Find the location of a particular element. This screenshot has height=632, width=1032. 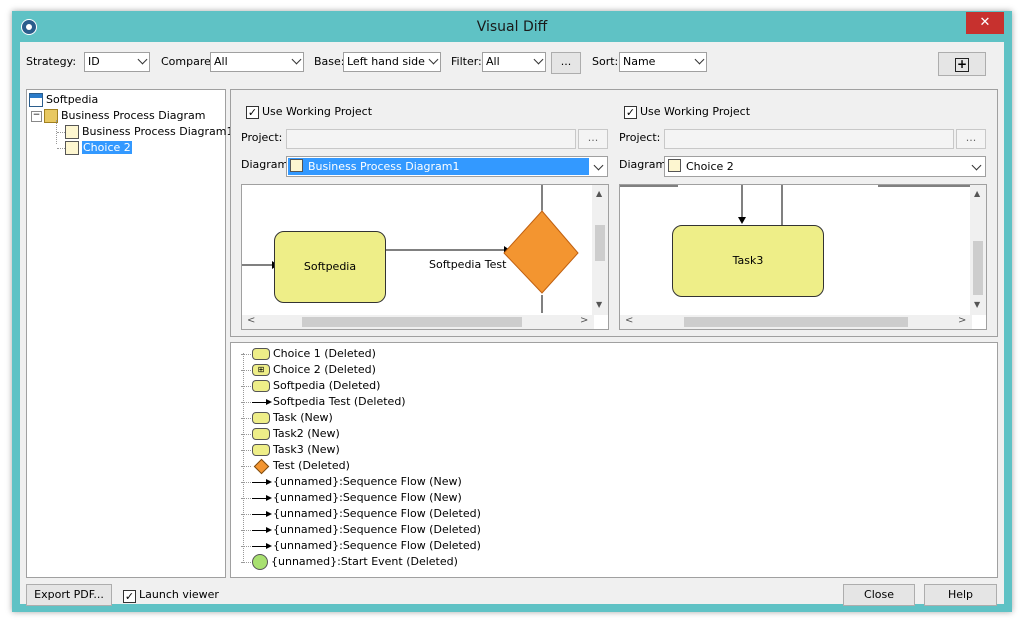

expand-button: + is located at coordinates (962, 64).